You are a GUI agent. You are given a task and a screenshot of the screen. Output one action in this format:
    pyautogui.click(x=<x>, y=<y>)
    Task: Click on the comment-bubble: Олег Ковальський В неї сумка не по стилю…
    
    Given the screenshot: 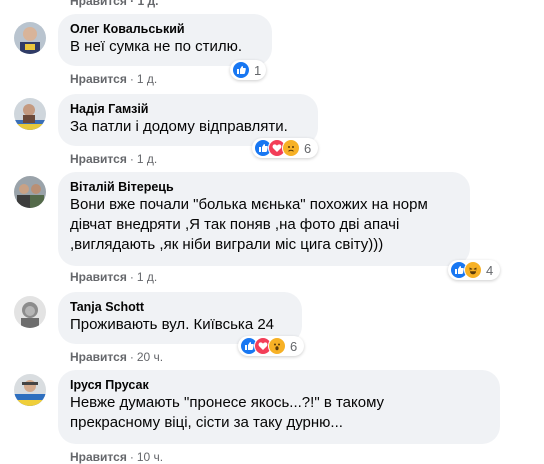 What is the action you would take?
    pyautogui.click(x=165, y=40)
    